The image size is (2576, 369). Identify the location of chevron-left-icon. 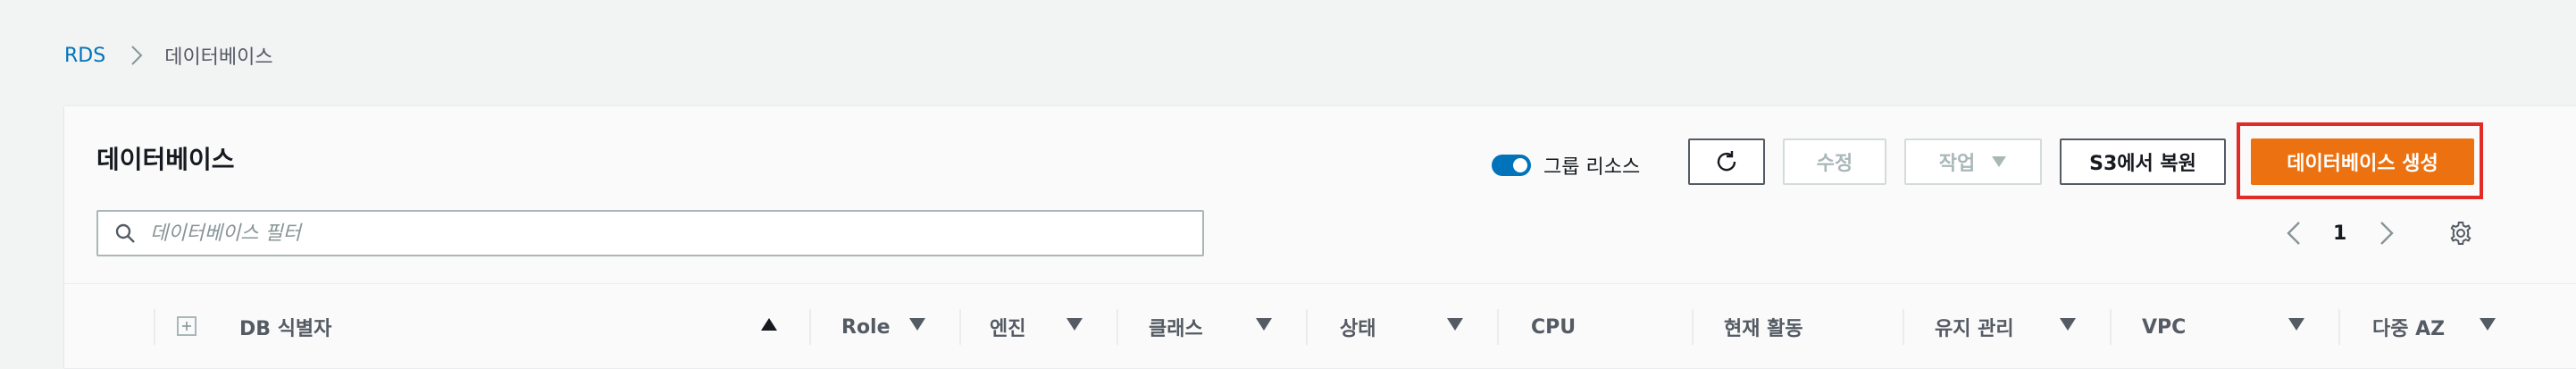
(2294, 233).